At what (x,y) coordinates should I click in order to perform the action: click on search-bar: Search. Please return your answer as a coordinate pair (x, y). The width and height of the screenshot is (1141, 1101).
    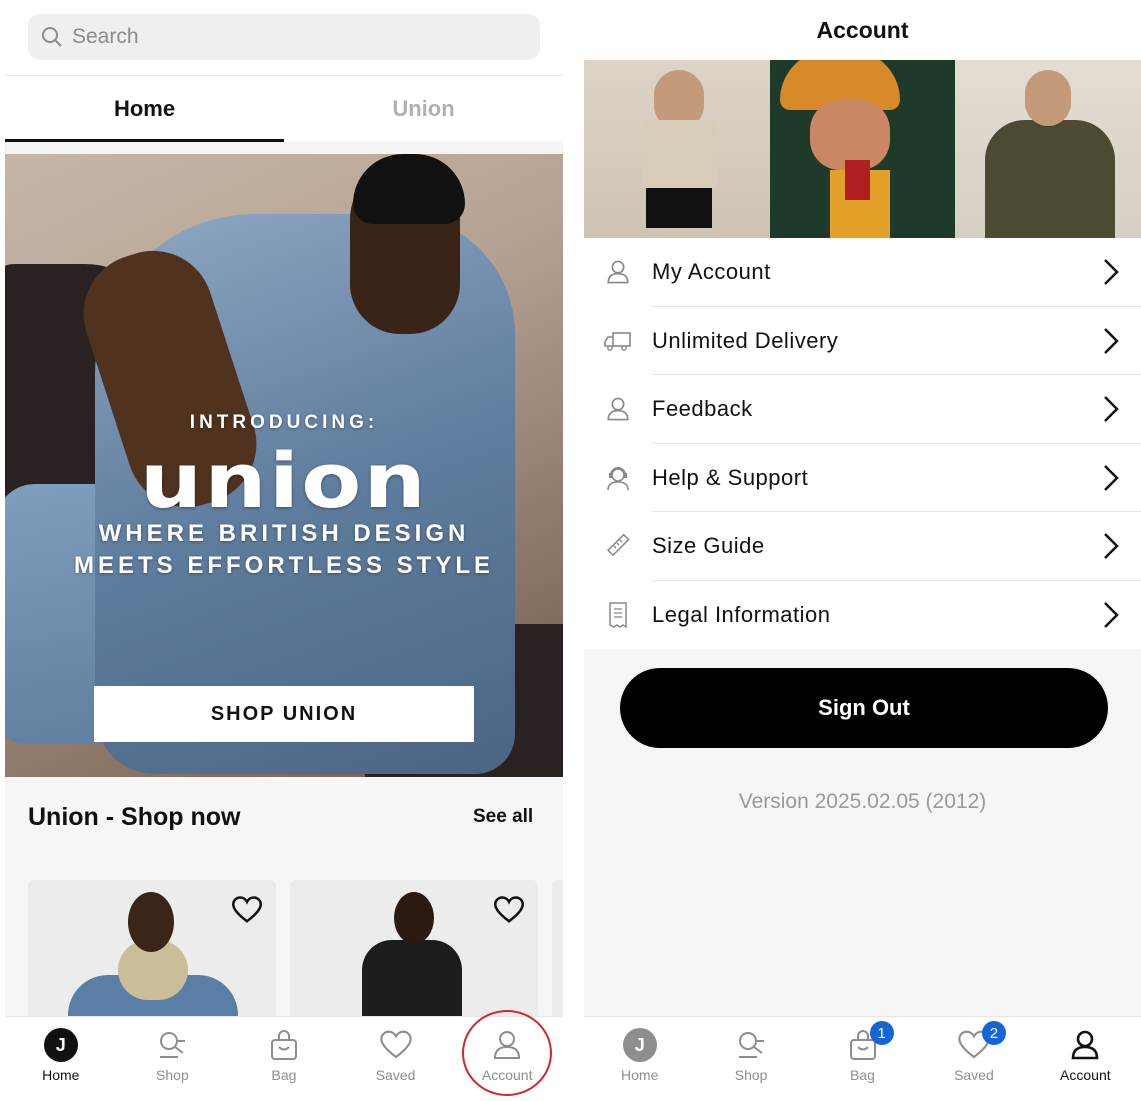
    Looking at the image, I should click on (284, 37).